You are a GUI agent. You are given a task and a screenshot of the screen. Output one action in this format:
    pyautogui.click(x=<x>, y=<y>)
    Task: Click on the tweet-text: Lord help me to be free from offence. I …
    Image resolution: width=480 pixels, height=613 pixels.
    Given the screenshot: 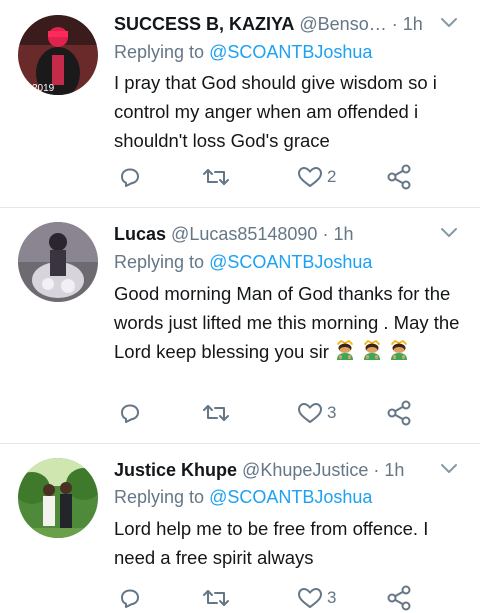 What is the action you would take?
    pyautogui.click(x=290, y=543)
    